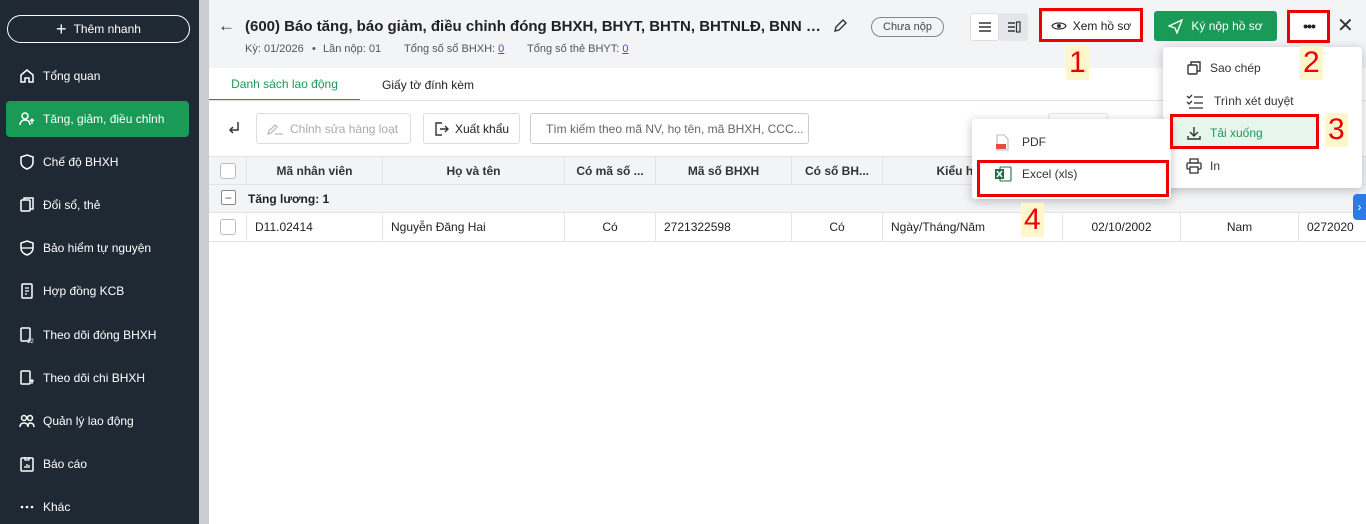 The image size is (1366, 524). I want to click on sidebar-item-other: Khác, so click(97, 506).